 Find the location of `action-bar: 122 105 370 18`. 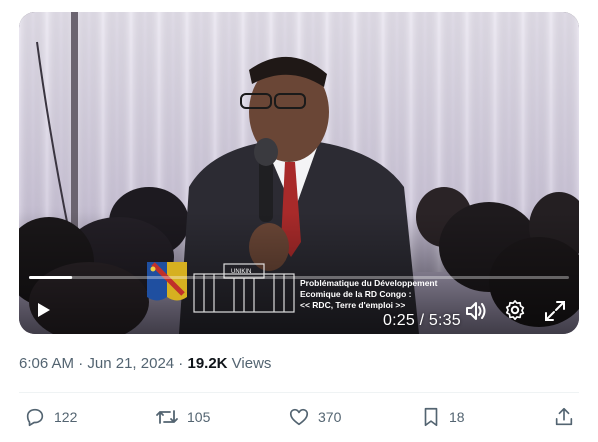

action-bar: 122 105 370 18 is located at coordinates (299, 420).